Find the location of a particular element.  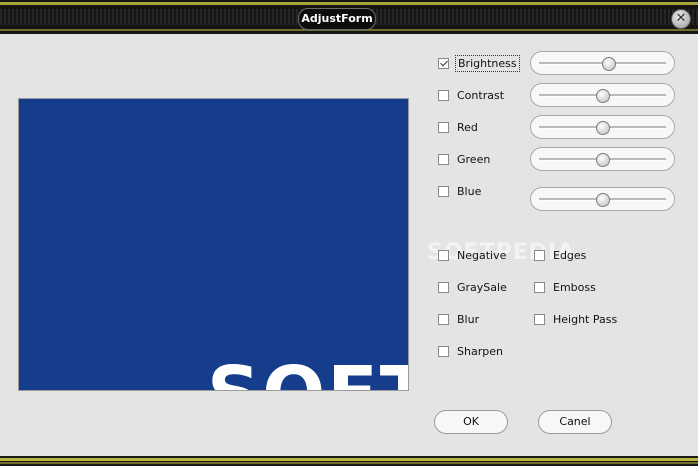

height-pass-checkbox-row: Height Pass is located at coordinates (576, 319).